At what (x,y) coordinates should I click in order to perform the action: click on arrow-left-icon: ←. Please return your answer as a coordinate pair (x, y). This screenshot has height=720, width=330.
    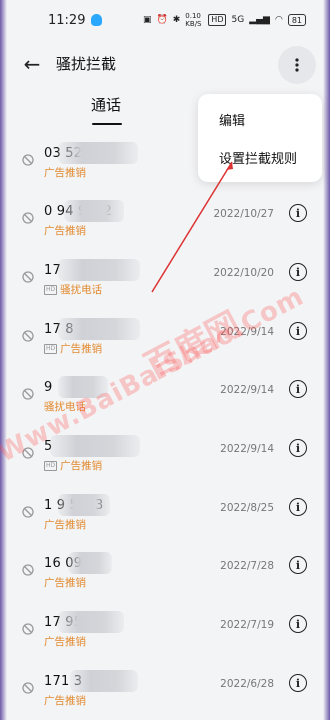
    Looking at the image, I should click on (32, 64).